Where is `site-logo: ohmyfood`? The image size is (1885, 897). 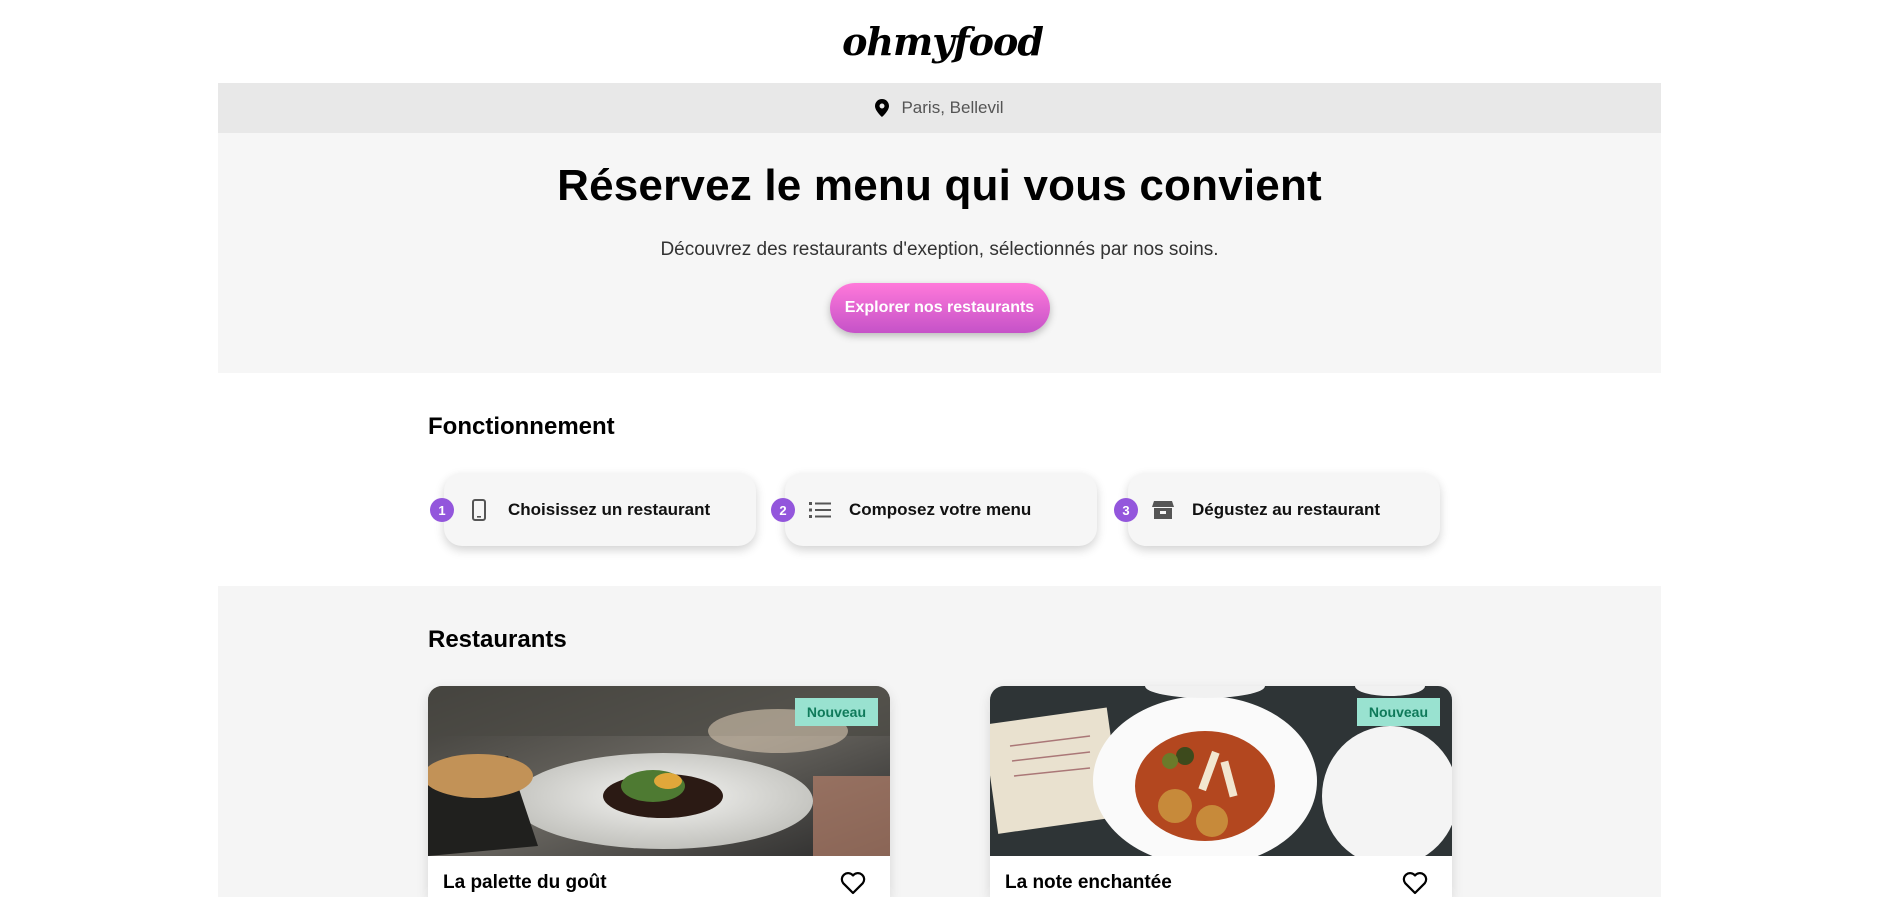 site-logo: ohmyfood is located at coordinates (943, 41).